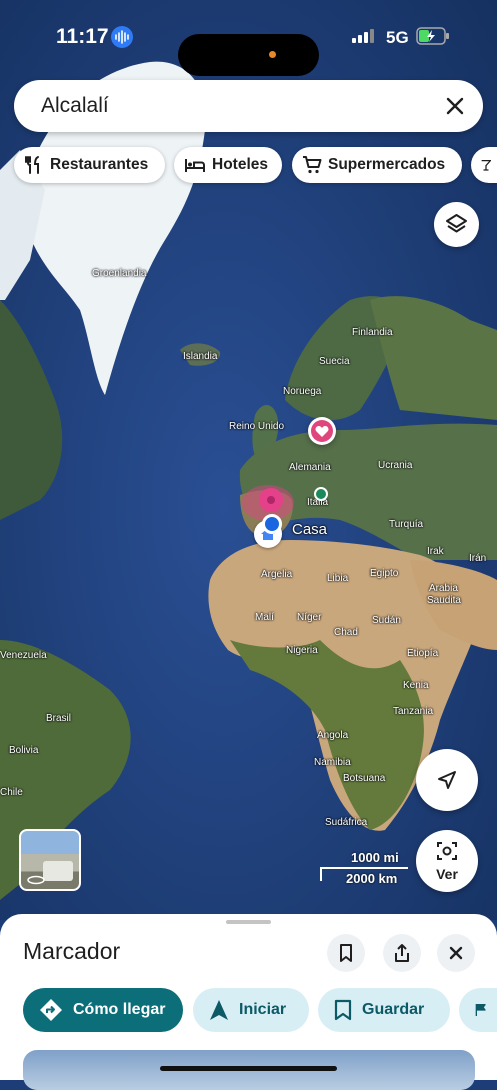 This screenshot has height=1090, width=497. Describe the element at coordinates (264, 617) in the screenshot. I see `map-label-mali: Malí` at that location.